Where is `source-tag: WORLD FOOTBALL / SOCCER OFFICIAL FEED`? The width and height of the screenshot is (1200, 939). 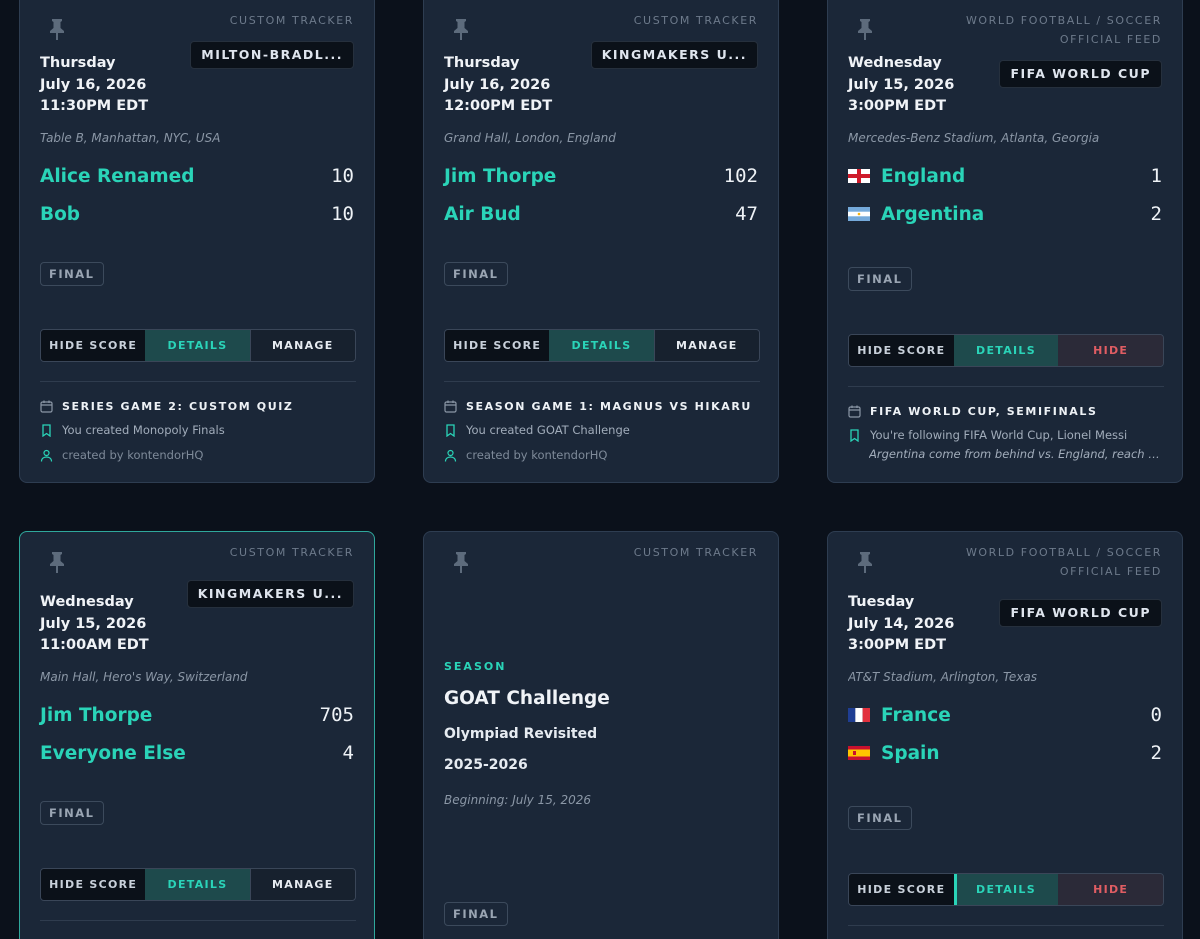
source-tag: WORLD FOOTBALL / SOCCER OFFICIAL FEED is located at coordinates (1047, 562).